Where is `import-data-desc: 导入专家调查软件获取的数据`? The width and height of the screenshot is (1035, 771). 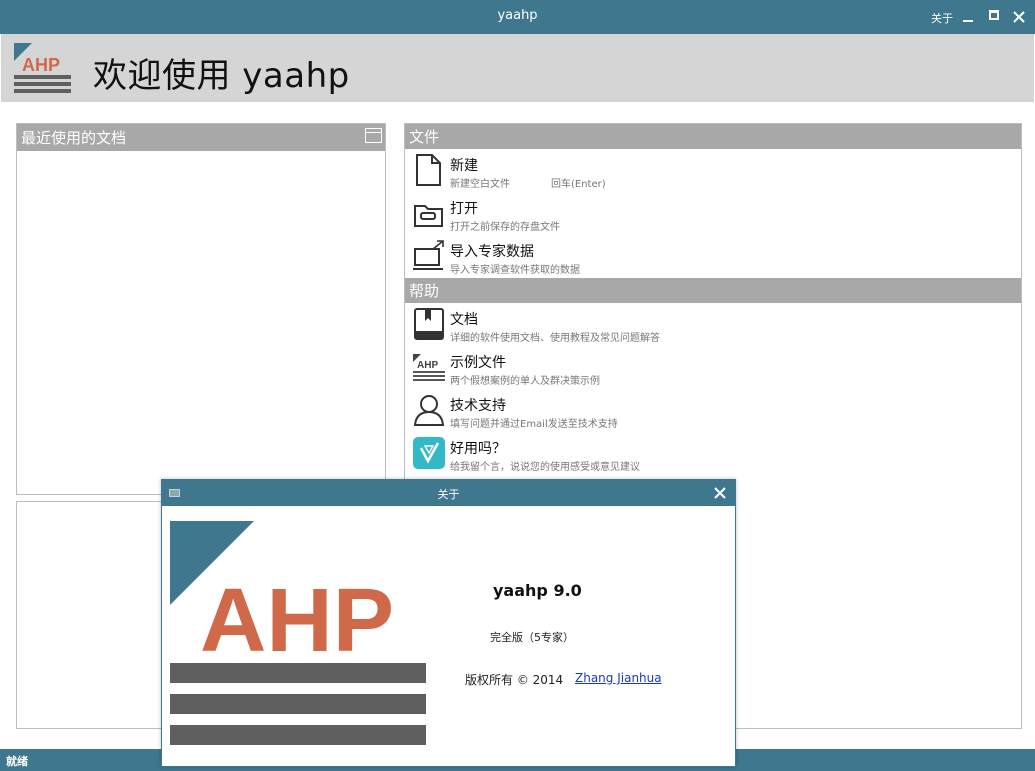 import-data-desc: 导入专家调查软件获取的数据 is located at coordinates (515, 270).